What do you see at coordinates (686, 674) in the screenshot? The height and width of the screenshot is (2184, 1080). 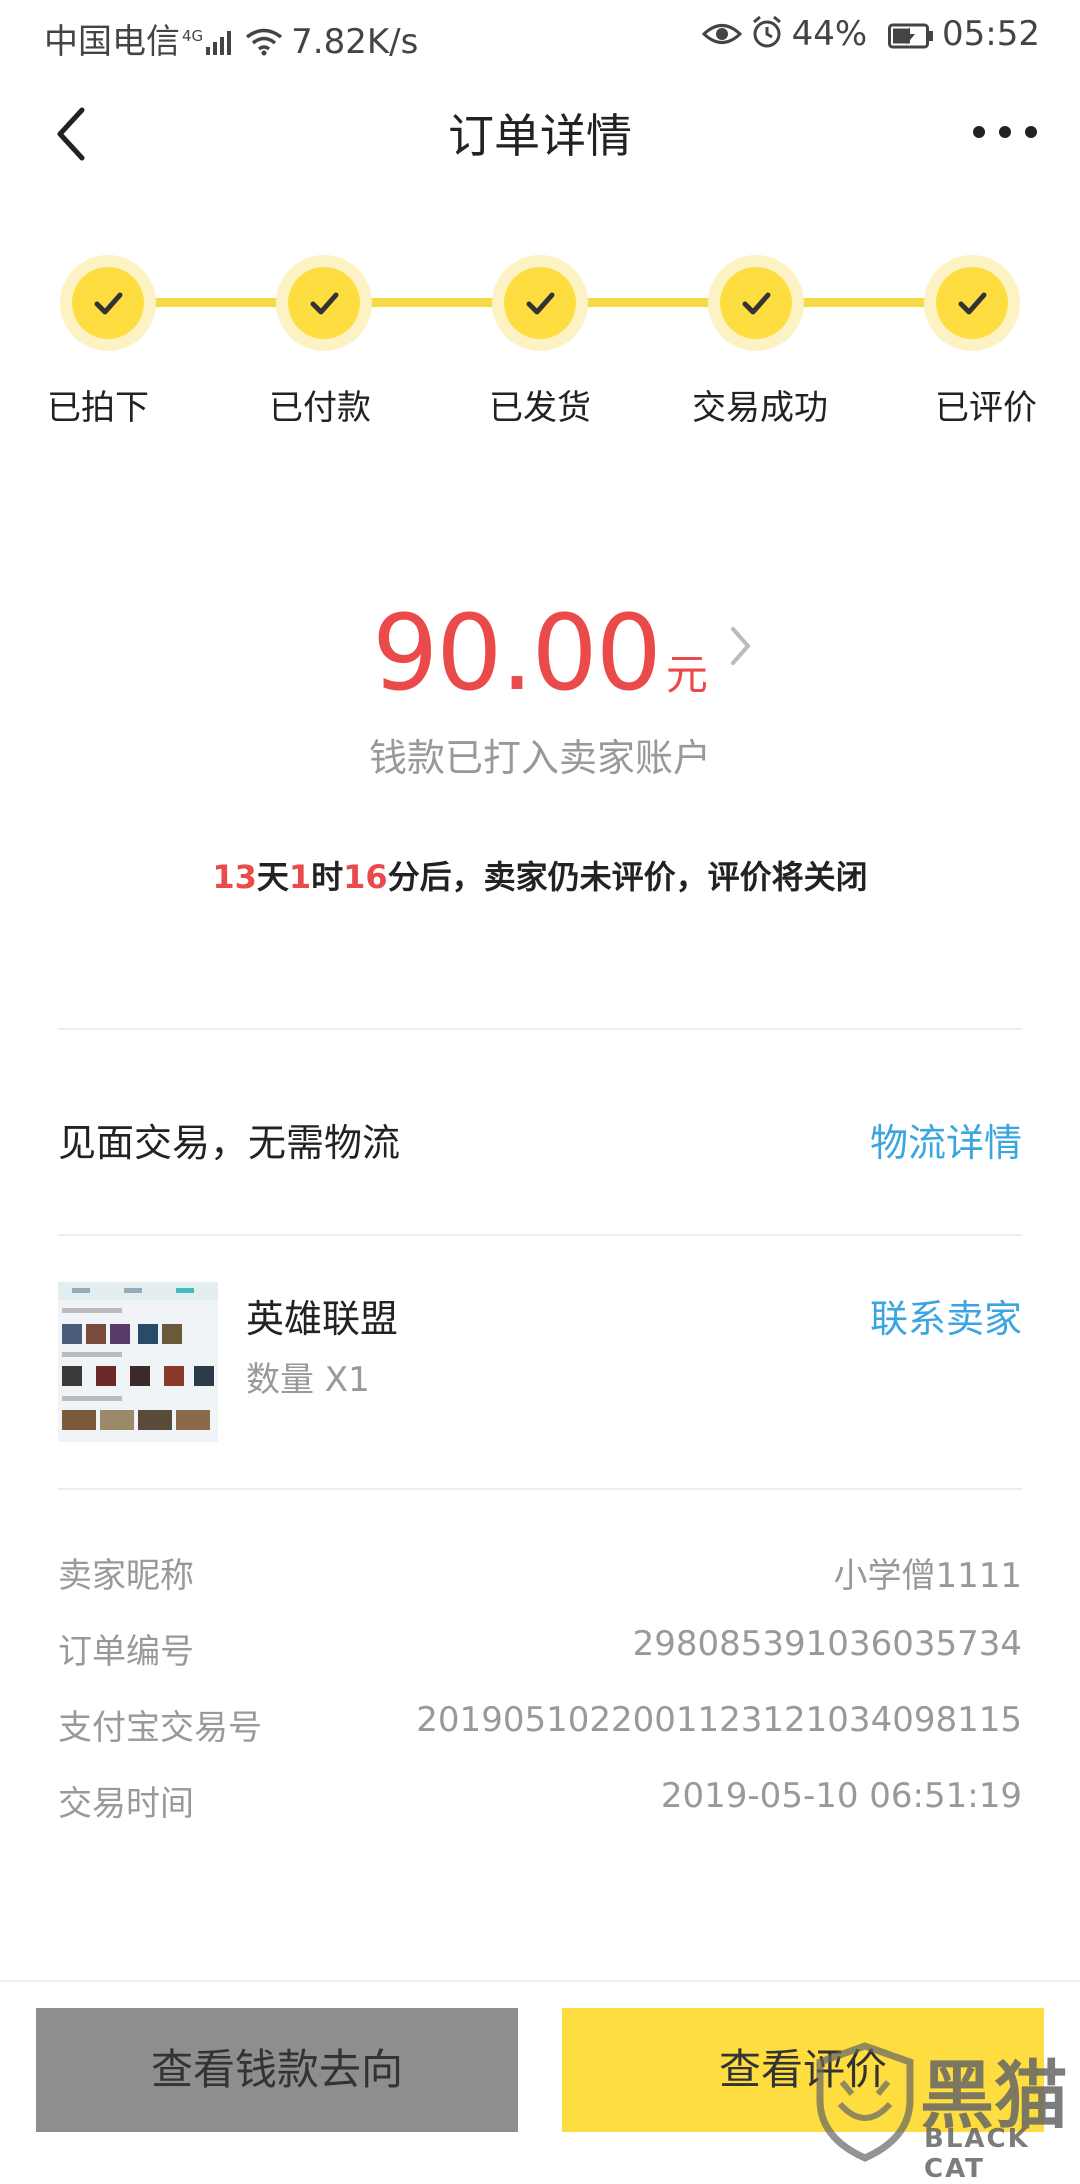 I see `amount-unit: 元` at bounding box center [686, 674].